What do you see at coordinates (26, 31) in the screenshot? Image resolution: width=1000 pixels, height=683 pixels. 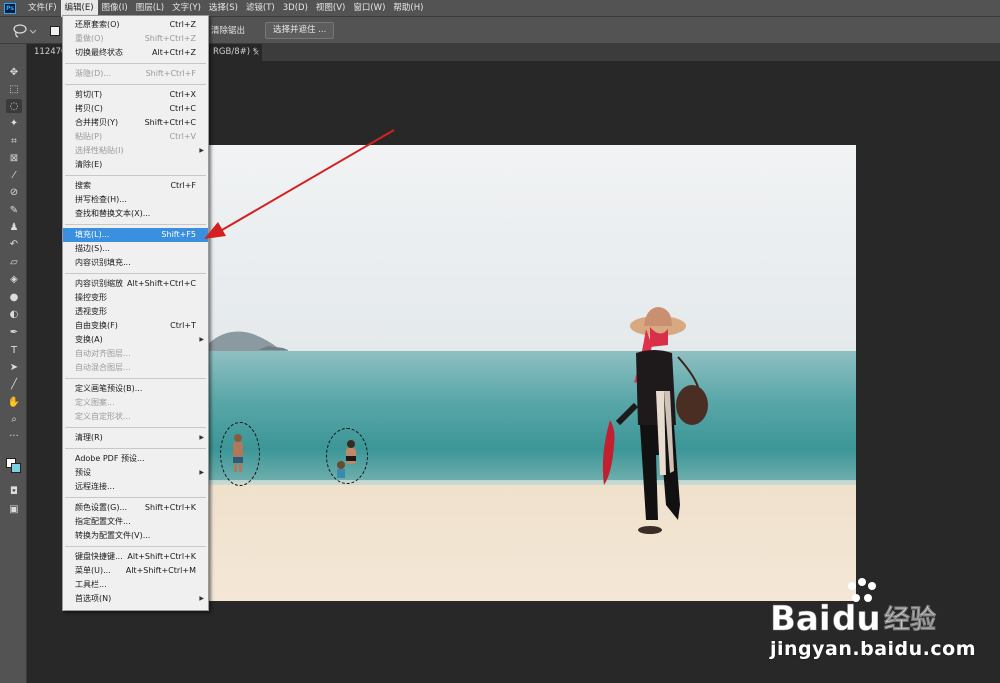 I see `tool-preset-picker` at bounding box center [26, 31].